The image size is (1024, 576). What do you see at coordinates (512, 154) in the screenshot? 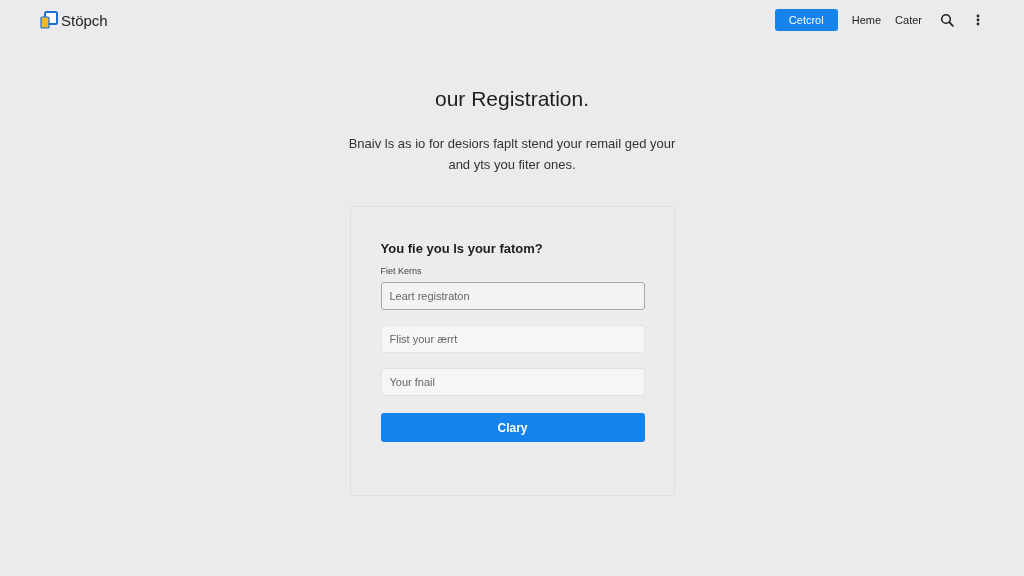
I see `intro-text: Bnaiv ls as io for desiors faplt stend your remail ged your and yts you fiter ones.` at bounding box center [512, 154].